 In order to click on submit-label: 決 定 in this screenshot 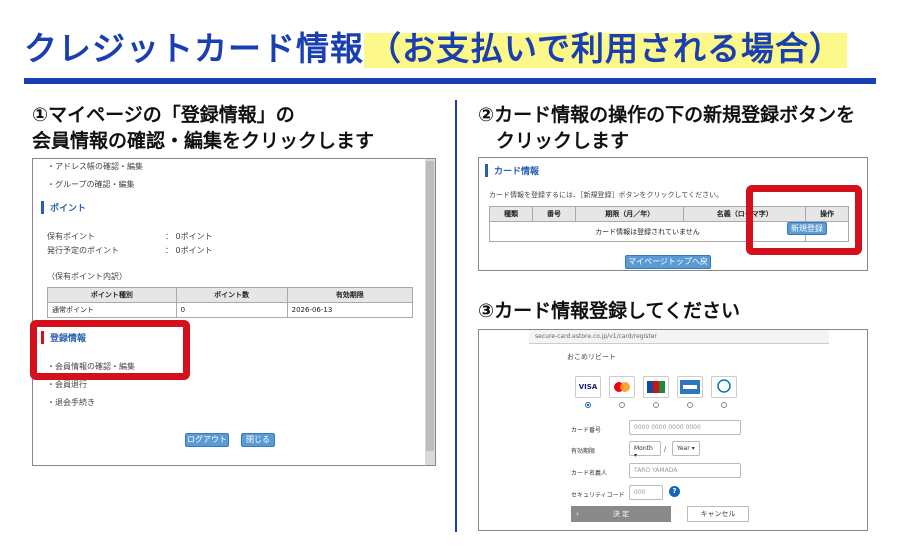, I will do `click(621, 514)`.